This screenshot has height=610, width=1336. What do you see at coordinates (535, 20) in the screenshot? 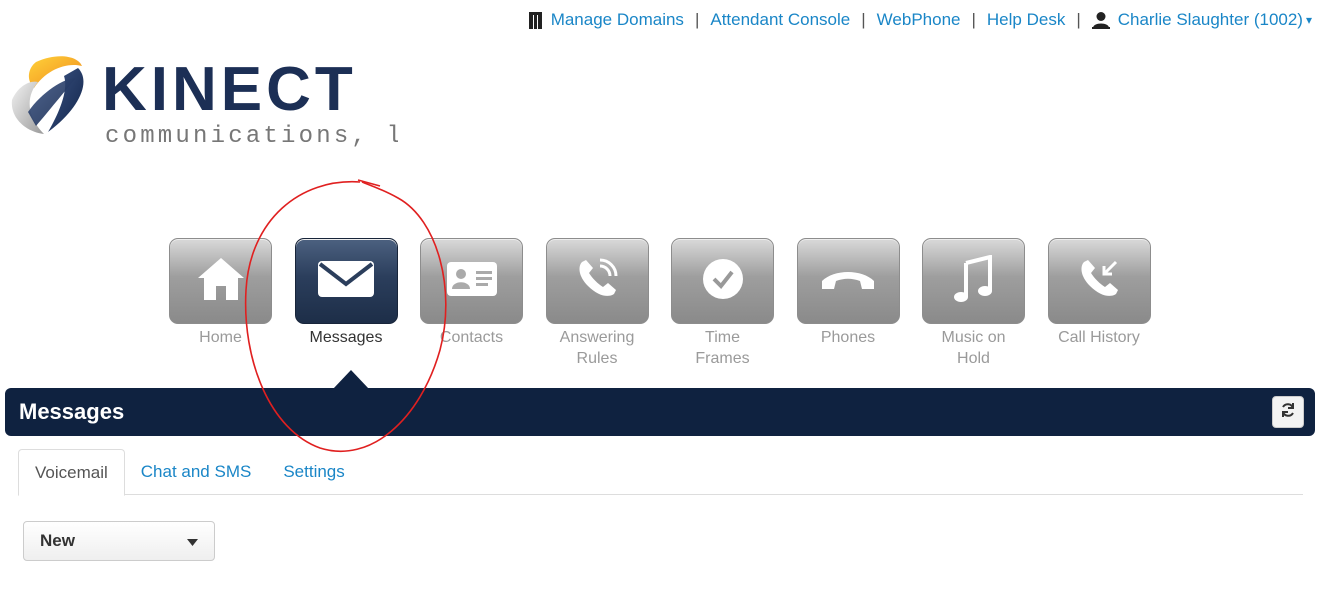
I see `building-icon` at bounding box center [535, 20].